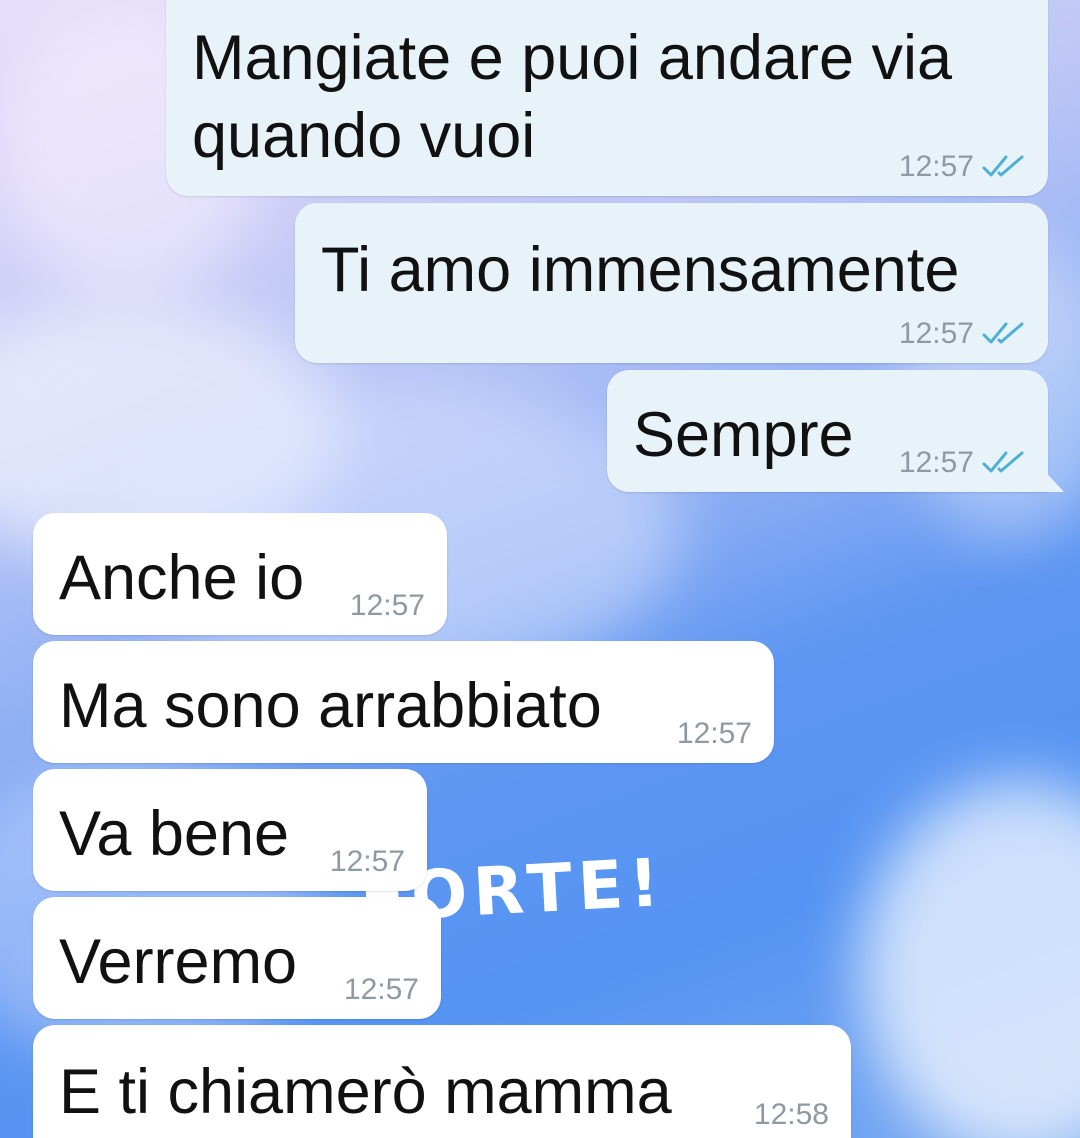 This screenshot has width=1080, height=1138. I want to click on message-bubble-outgoing: Ti amo immensamente 12:57, so click(671, 283).